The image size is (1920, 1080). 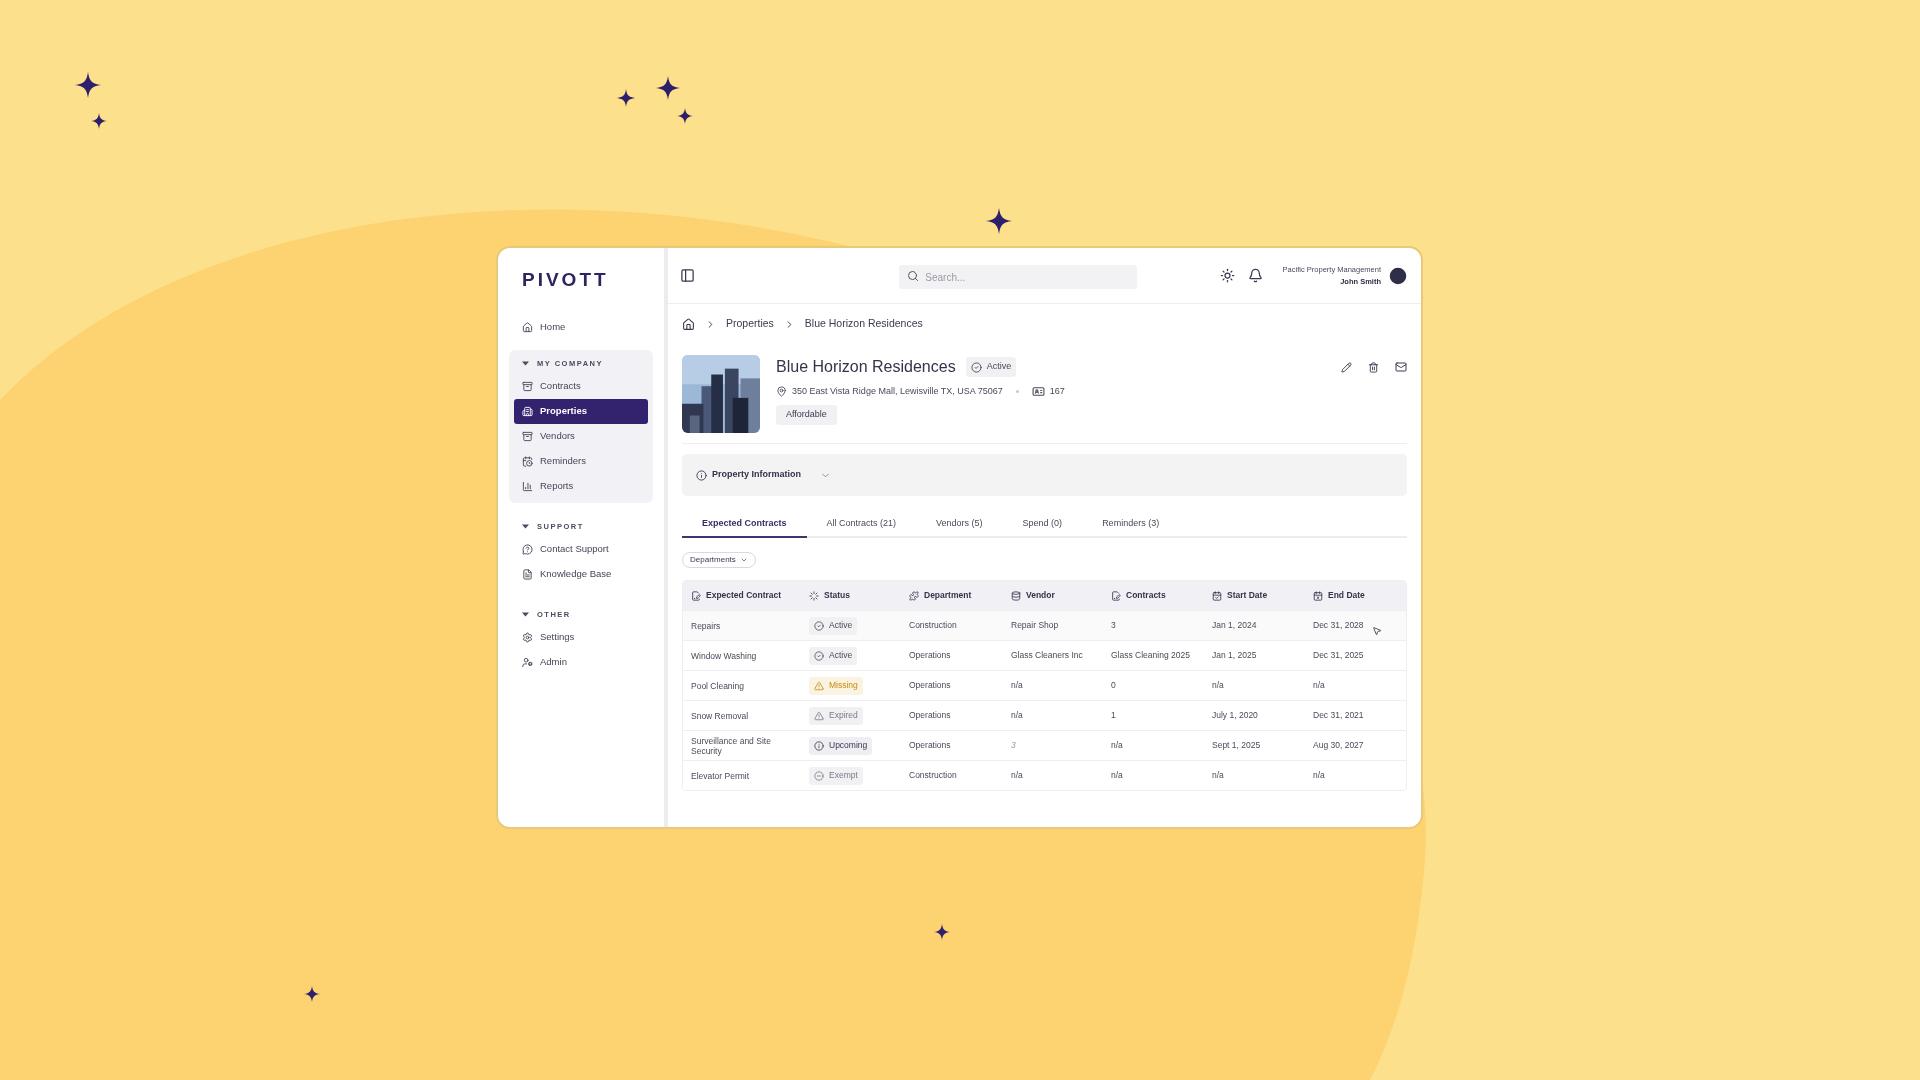 What do you see at coordinates (1057, 391) in the screenshot?
I see `unit-count: 167` at bounding box center [1057, 391].